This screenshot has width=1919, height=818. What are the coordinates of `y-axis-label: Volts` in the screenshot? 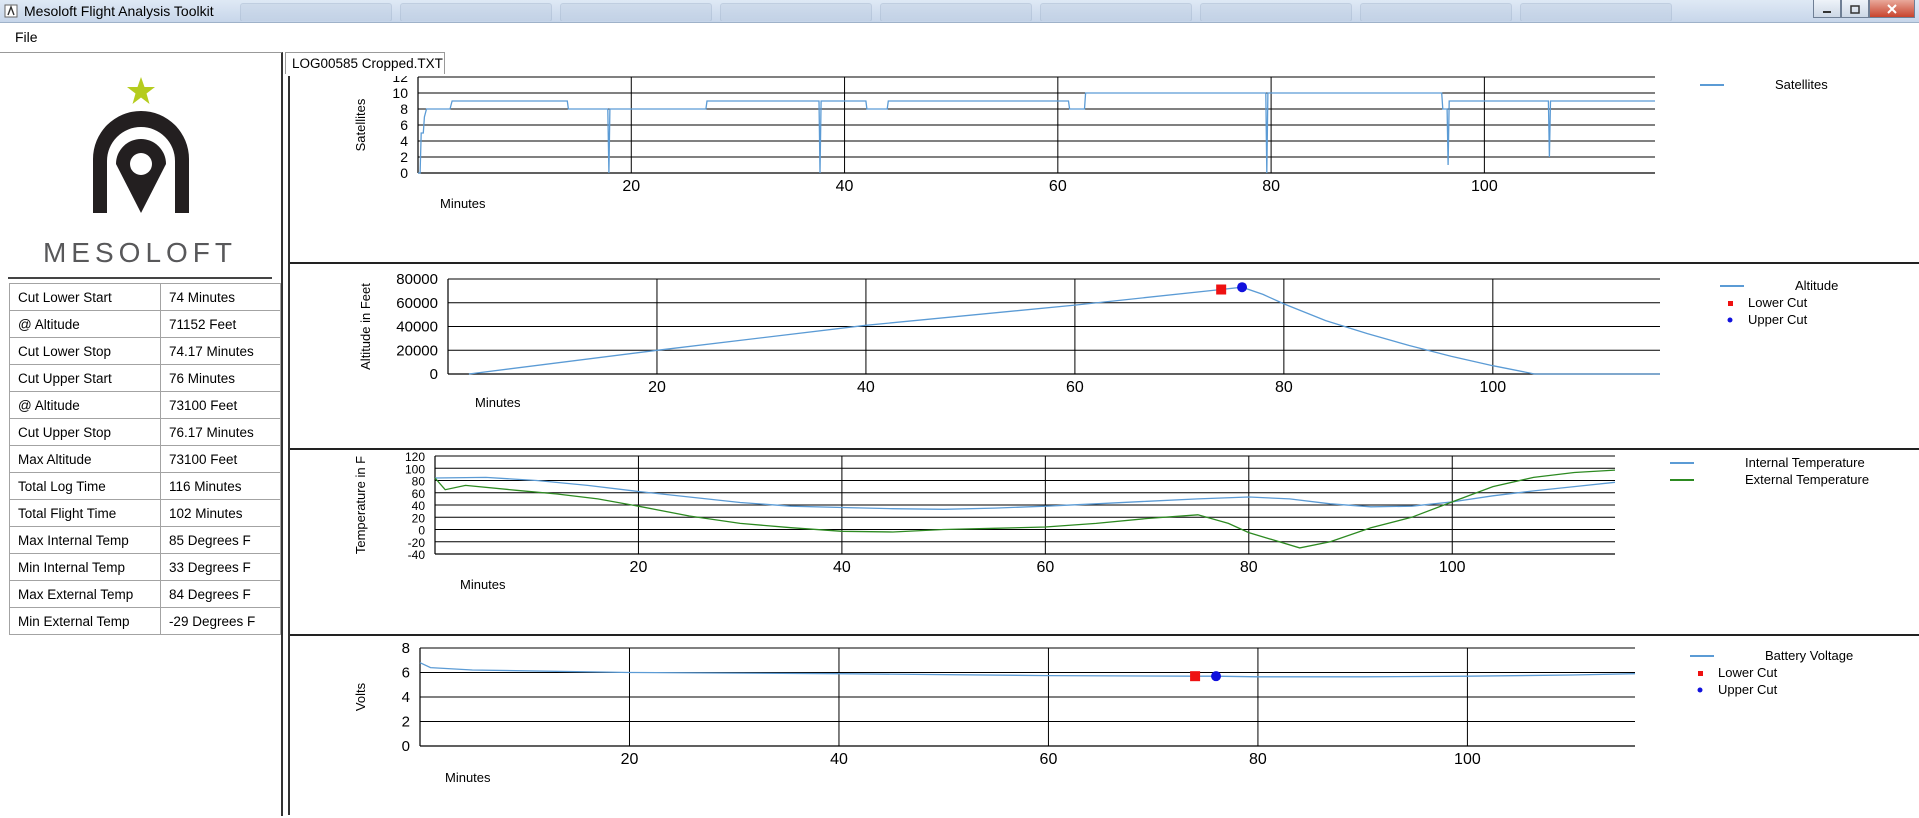 It's located at (360, 696).